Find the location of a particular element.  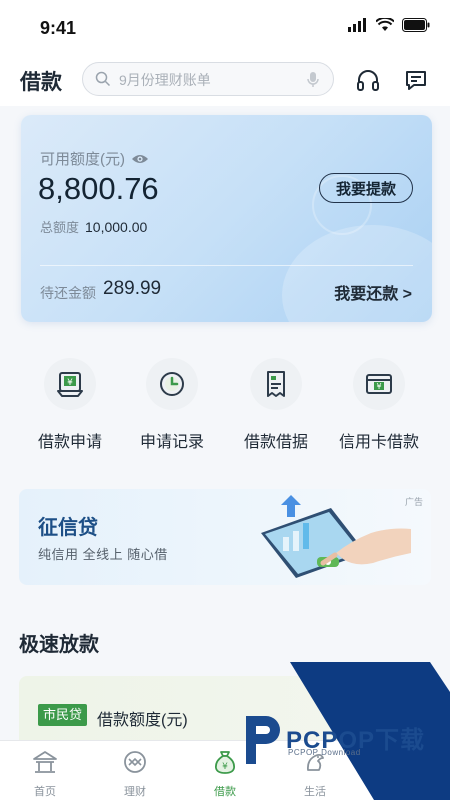

promo-banner: 征信贷 纯信用 全线上 随心借 广告 is located at coordinates (225, 537).